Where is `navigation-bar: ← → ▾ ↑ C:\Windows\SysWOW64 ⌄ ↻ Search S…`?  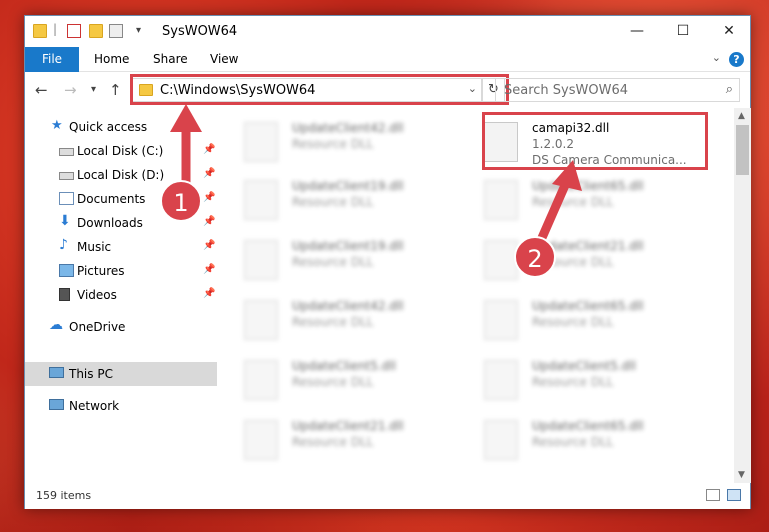
navigation-bar: ← → ▾ ↑ C:\Windows\SysWOW64 ⌄ ↻ Search S… is located at coordinates (387, 90).